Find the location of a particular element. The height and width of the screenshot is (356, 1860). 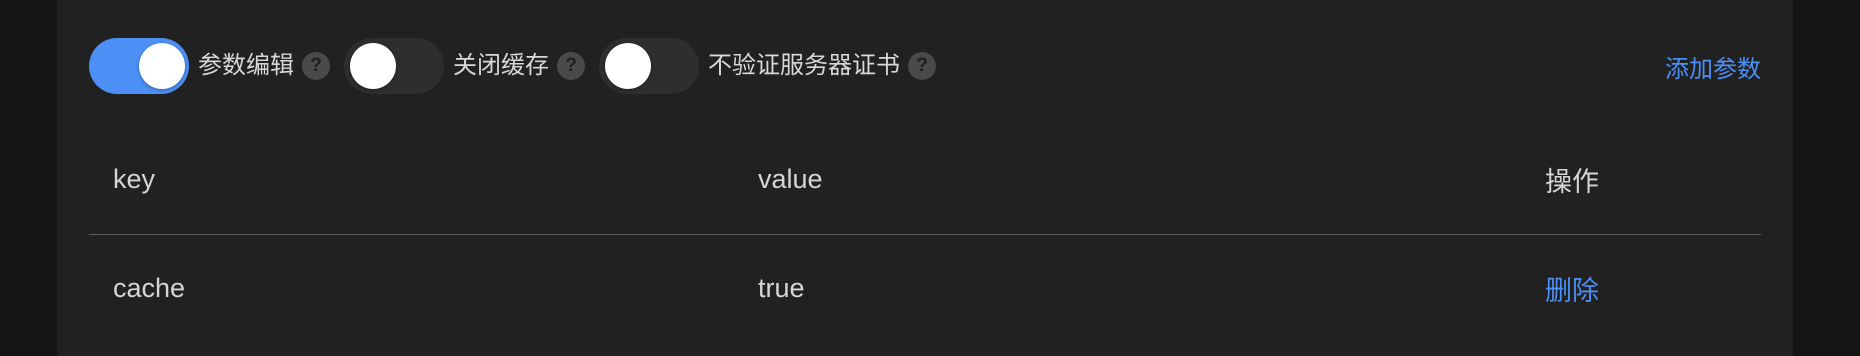

params-toolbar: 参数编辑 ? 关闭缓存 ? 不验证服务器证书 ? 添加参数 is located at coordinates (925, 66).